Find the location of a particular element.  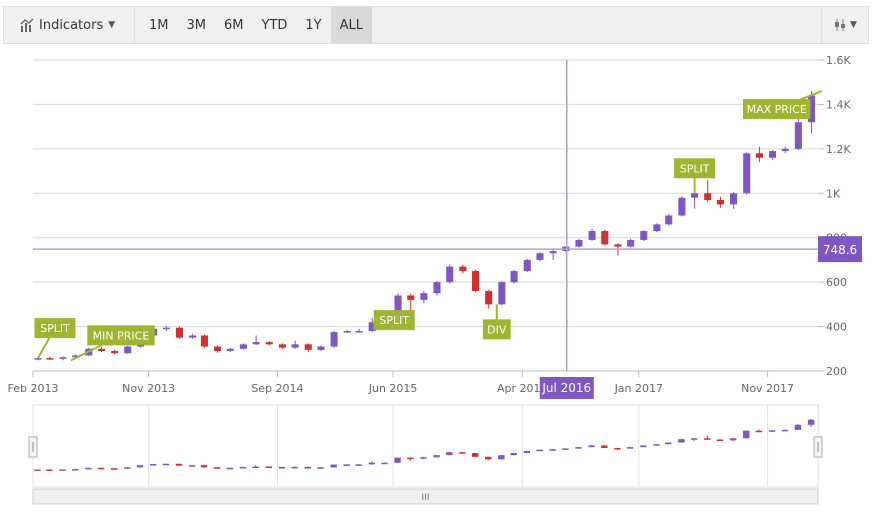

period-button-1y: 1Y is located at coordinates (313, 25).